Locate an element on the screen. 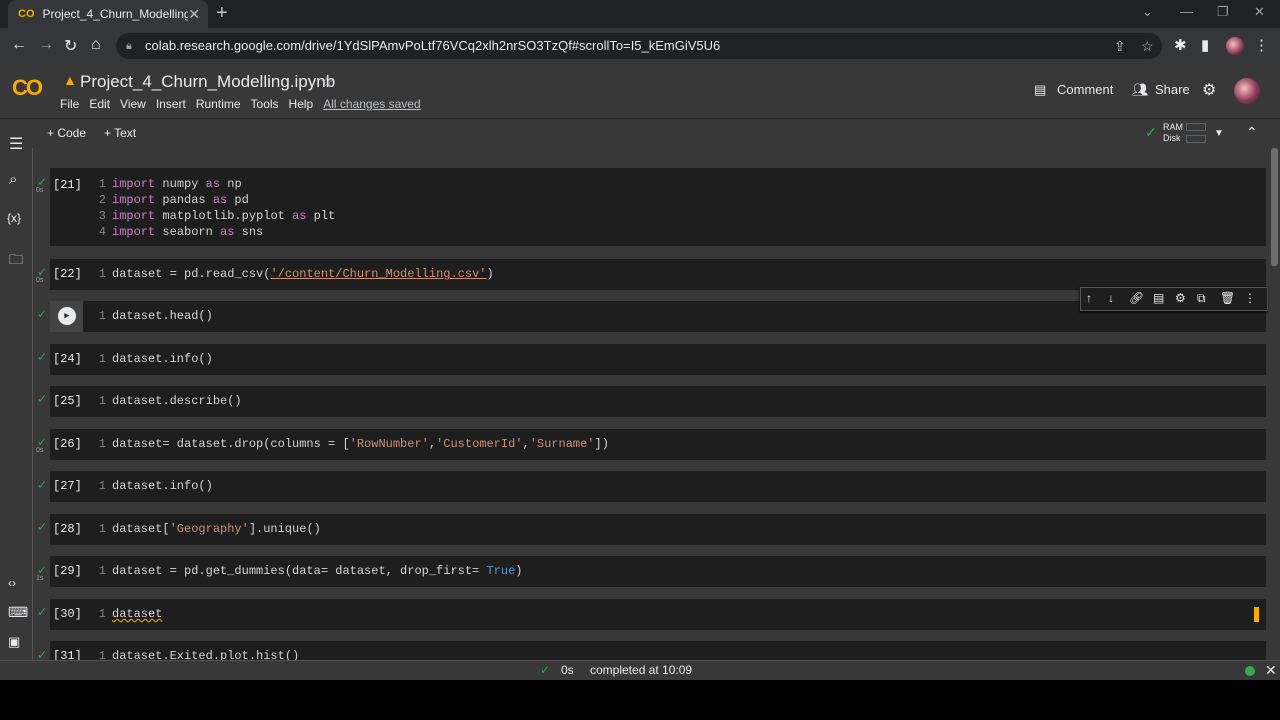  execution-count: [30] is located at coordinates (67, 614).